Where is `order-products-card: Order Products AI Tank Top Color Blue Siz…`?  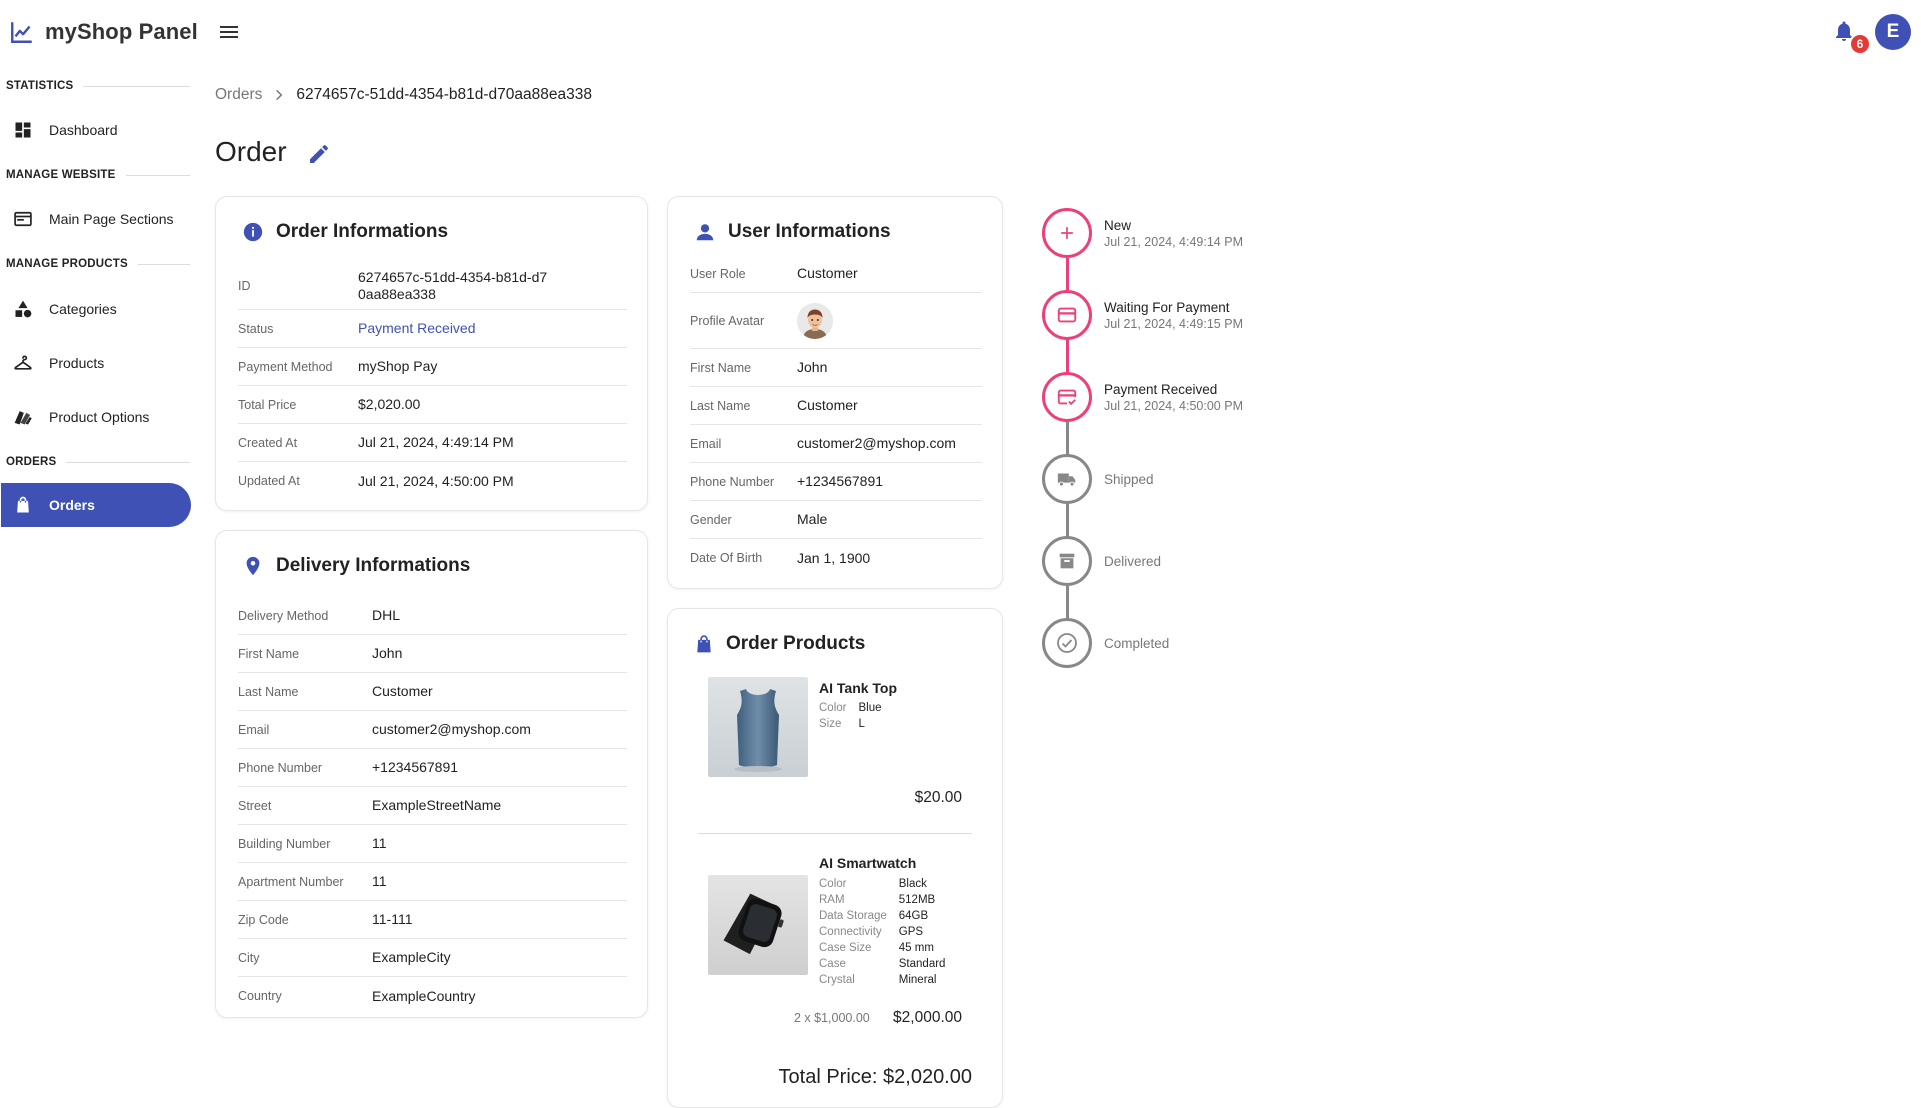 order-products-card: Order Products AI Tank Top Color Blue Siz… is located at coordinates (835, 858).